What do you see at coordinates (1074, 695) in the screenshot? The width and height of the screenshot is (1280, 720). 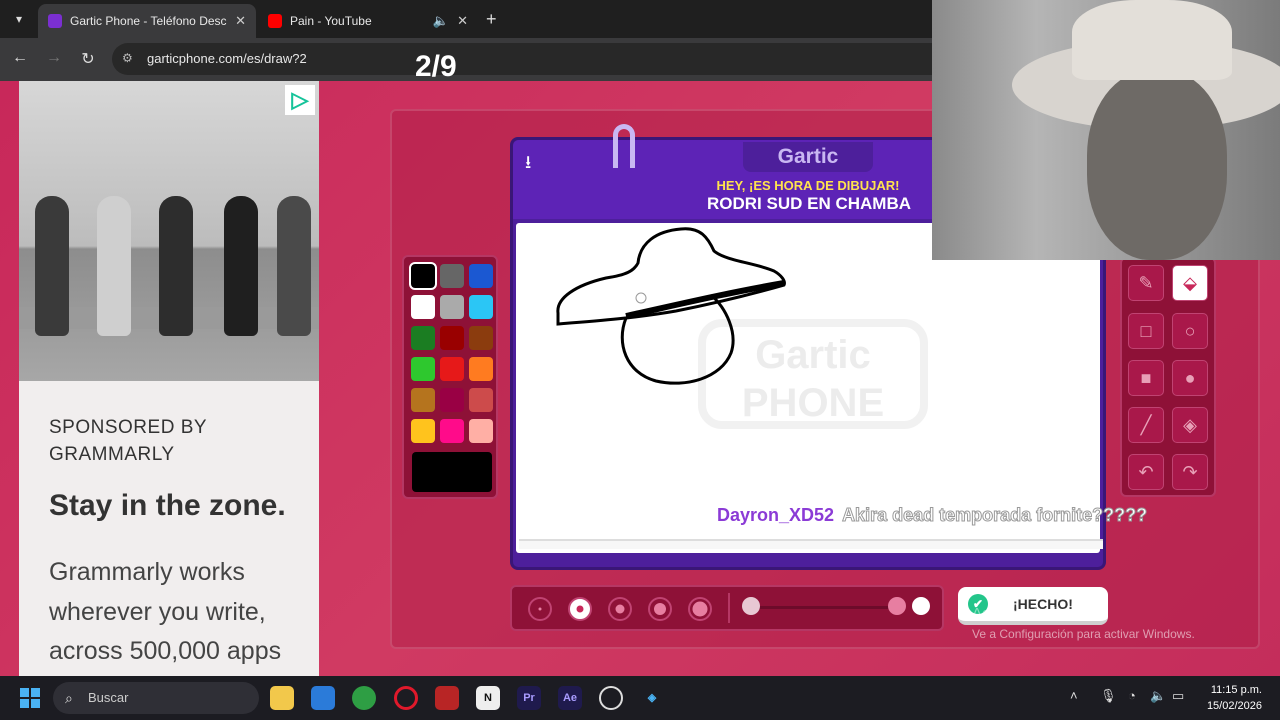 I see `tray-chevron-icon: ˄` at bounding box center [1074, 695].